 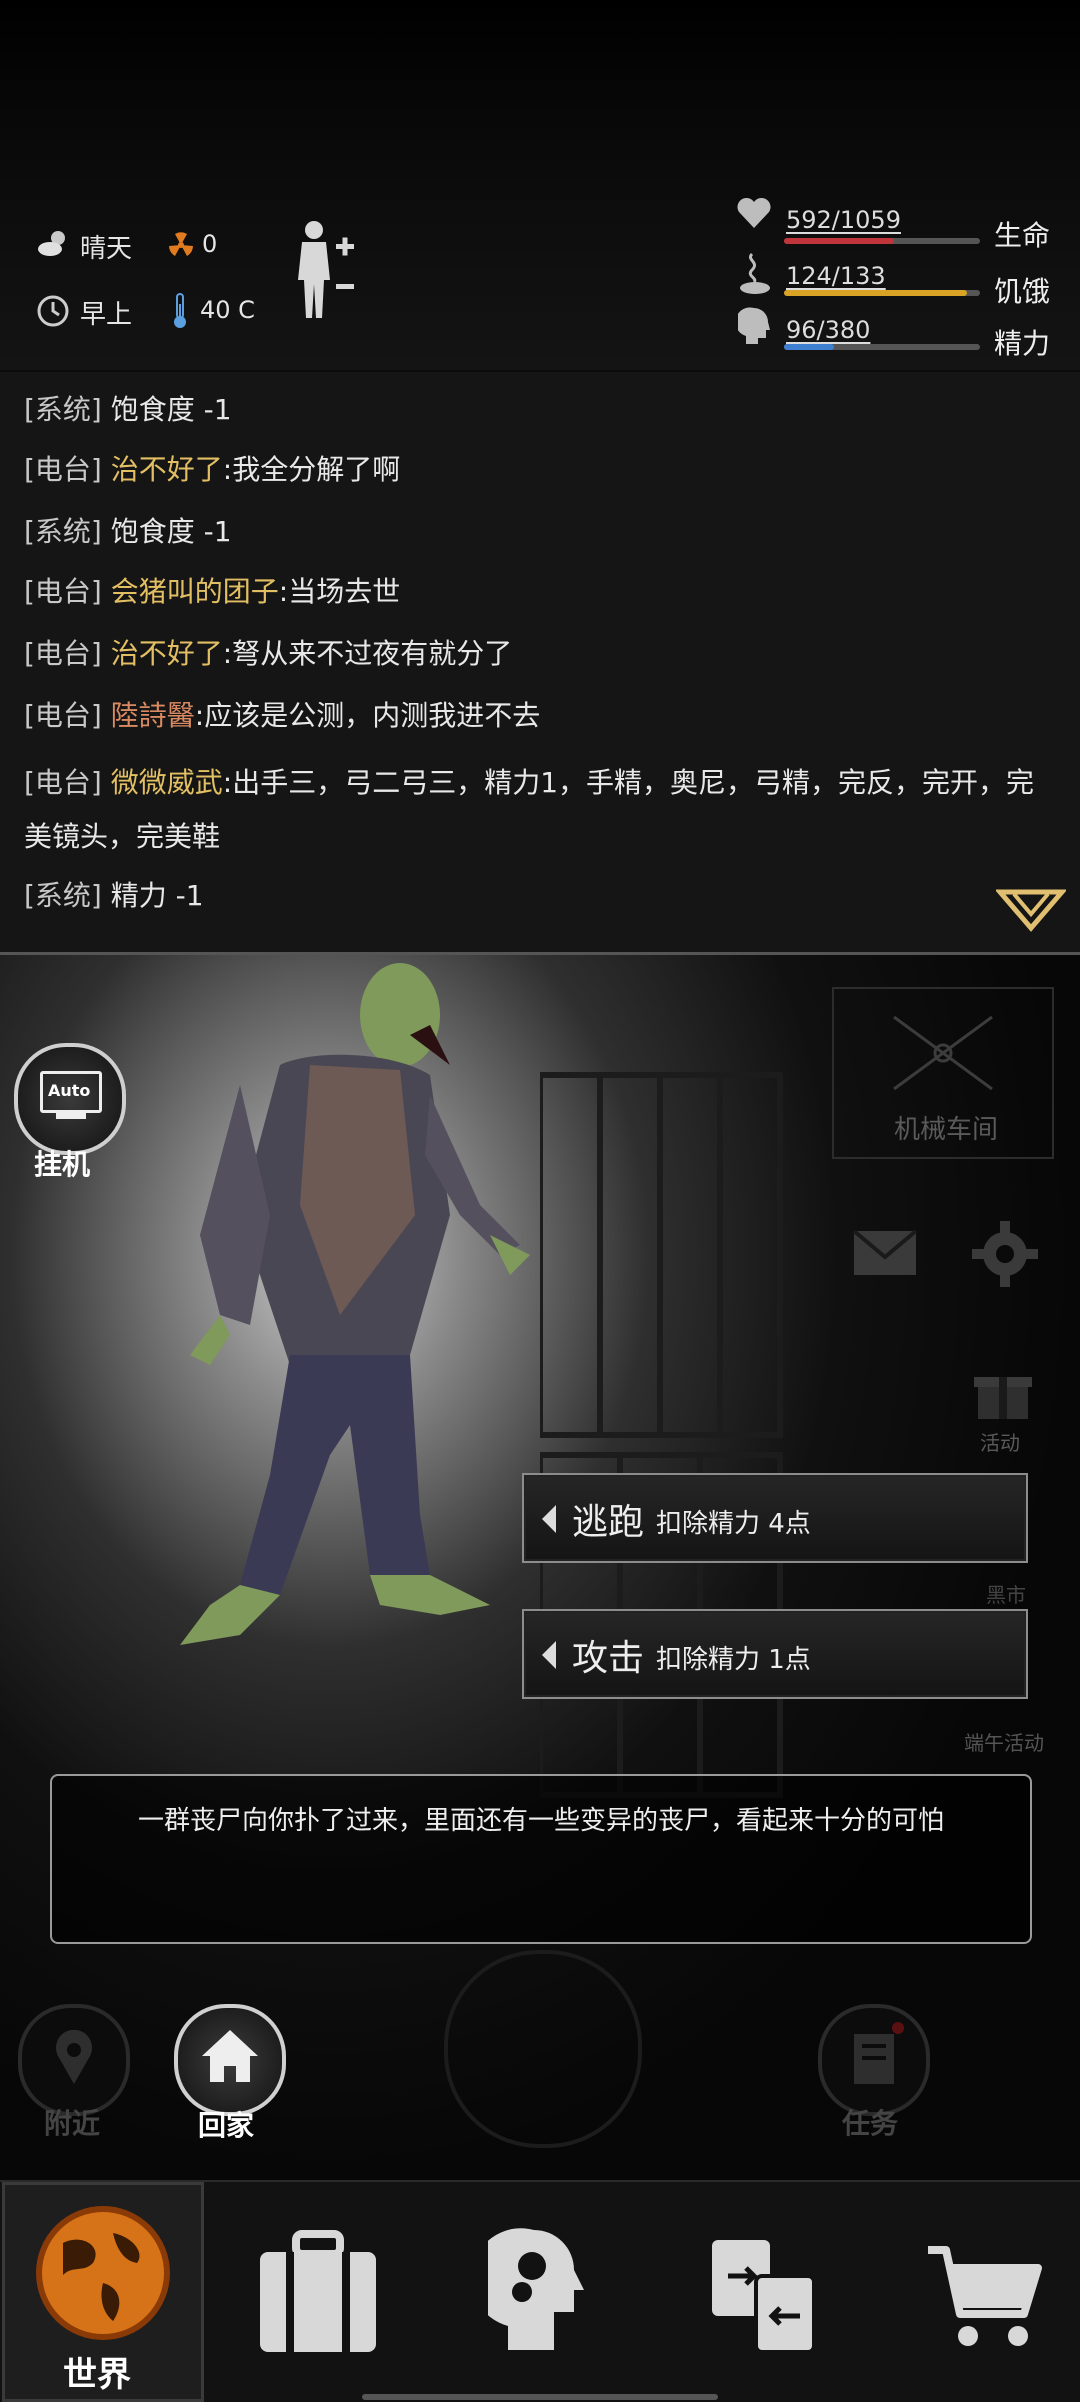 I want to click on nav-world-label: 世界, so click(x=97, y=2375).